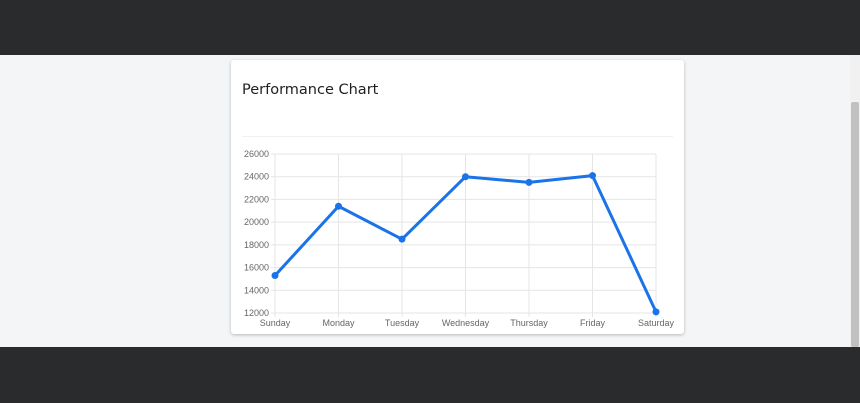 The image size is (860, 403). What do you see at coordinates (275, 323) in the screenshot?
I see `x-tick-label: Sunday` at bounding box center [275, 323].